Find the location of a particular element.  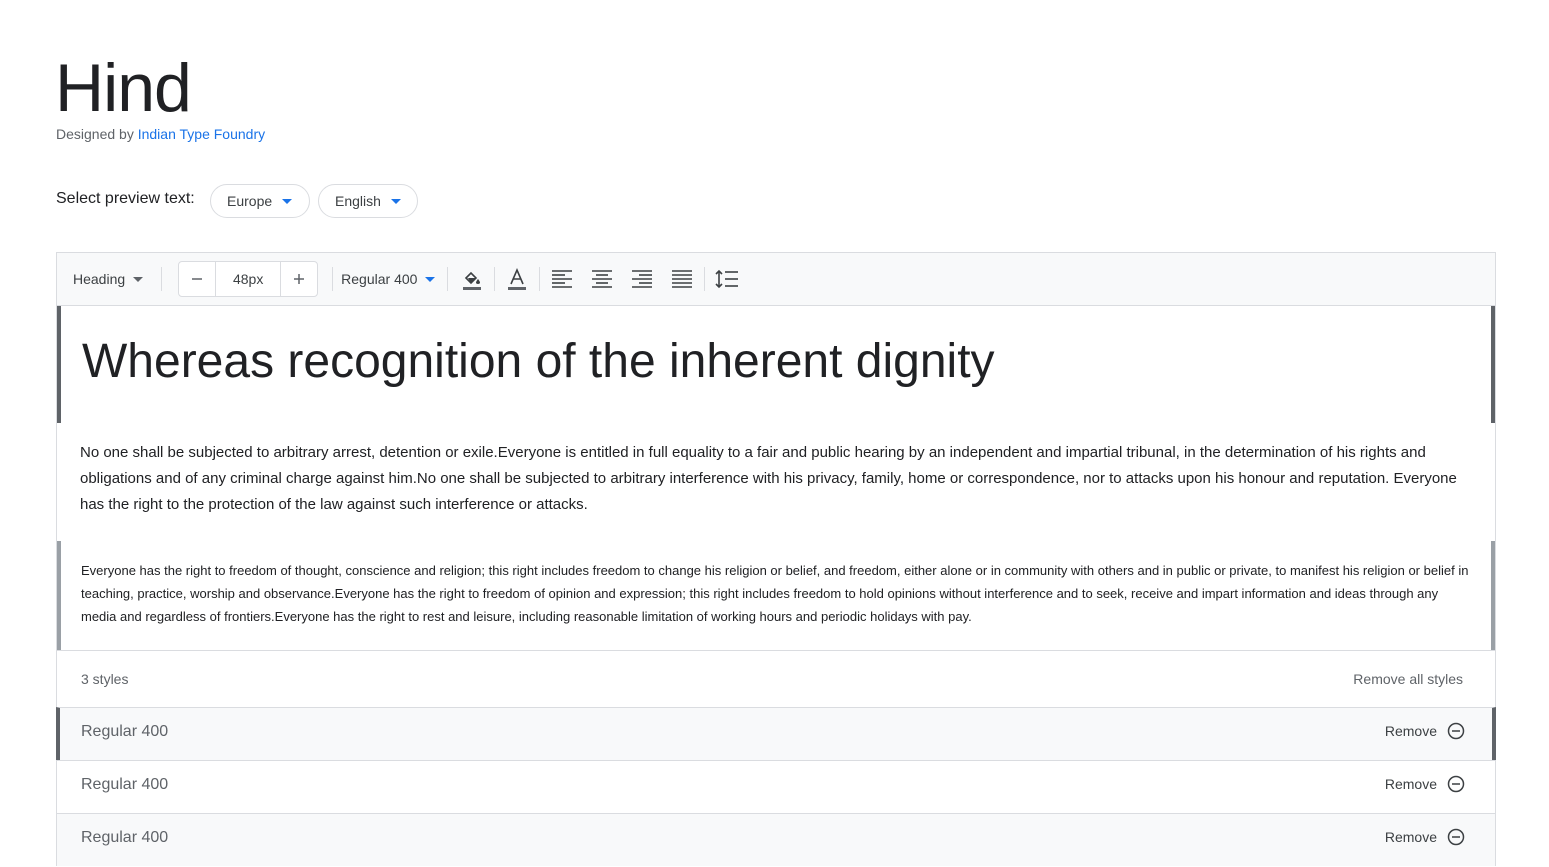

increase-size-button is located at coordinates (299, 279).